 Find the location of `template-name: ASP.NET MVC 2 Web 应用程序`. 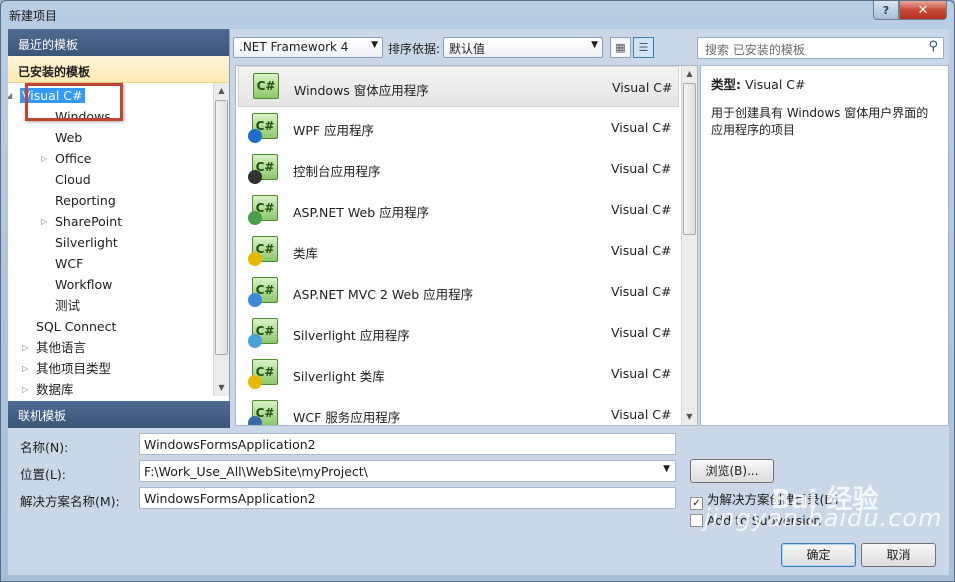

template-name: ASP.NET MVC 2 Web 应用程序 is located at coordinates (383, 294).